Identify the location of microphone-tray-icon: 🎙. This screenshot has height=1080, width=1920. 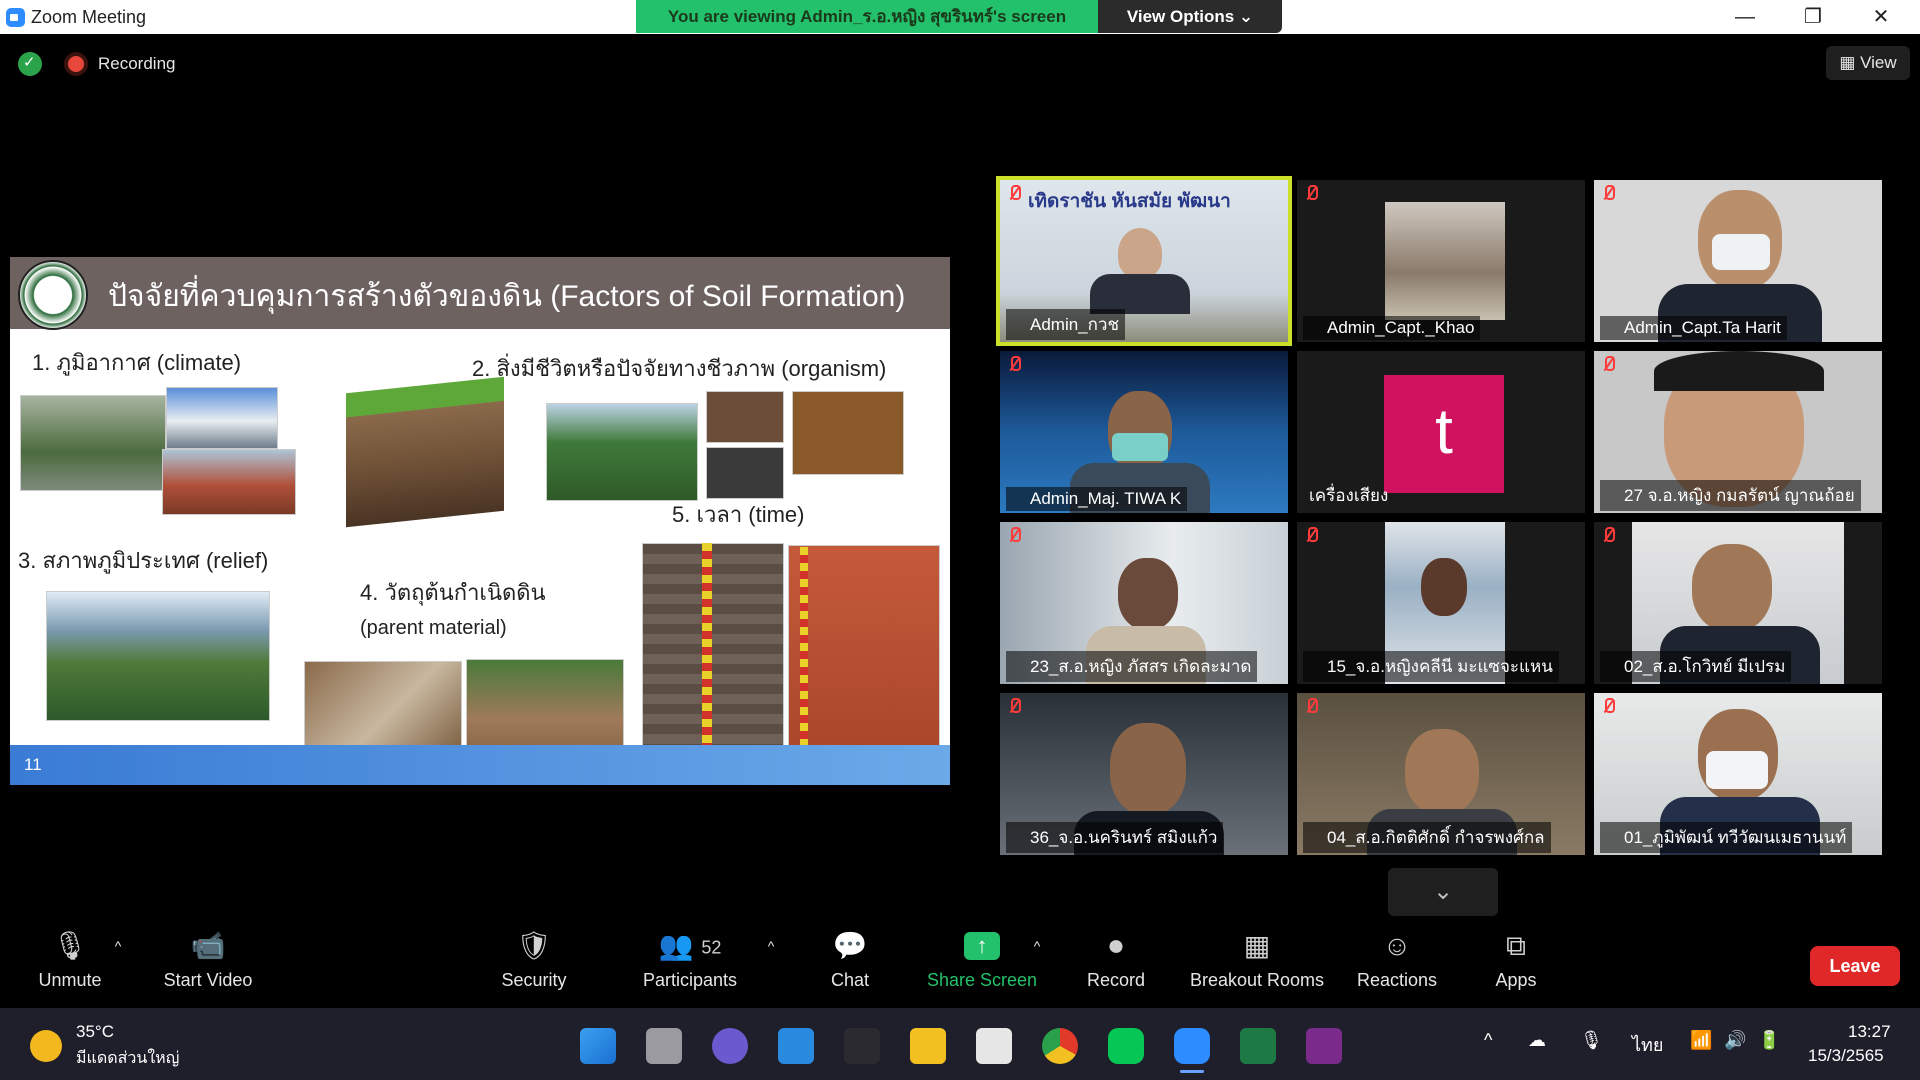
(1591, 1040).